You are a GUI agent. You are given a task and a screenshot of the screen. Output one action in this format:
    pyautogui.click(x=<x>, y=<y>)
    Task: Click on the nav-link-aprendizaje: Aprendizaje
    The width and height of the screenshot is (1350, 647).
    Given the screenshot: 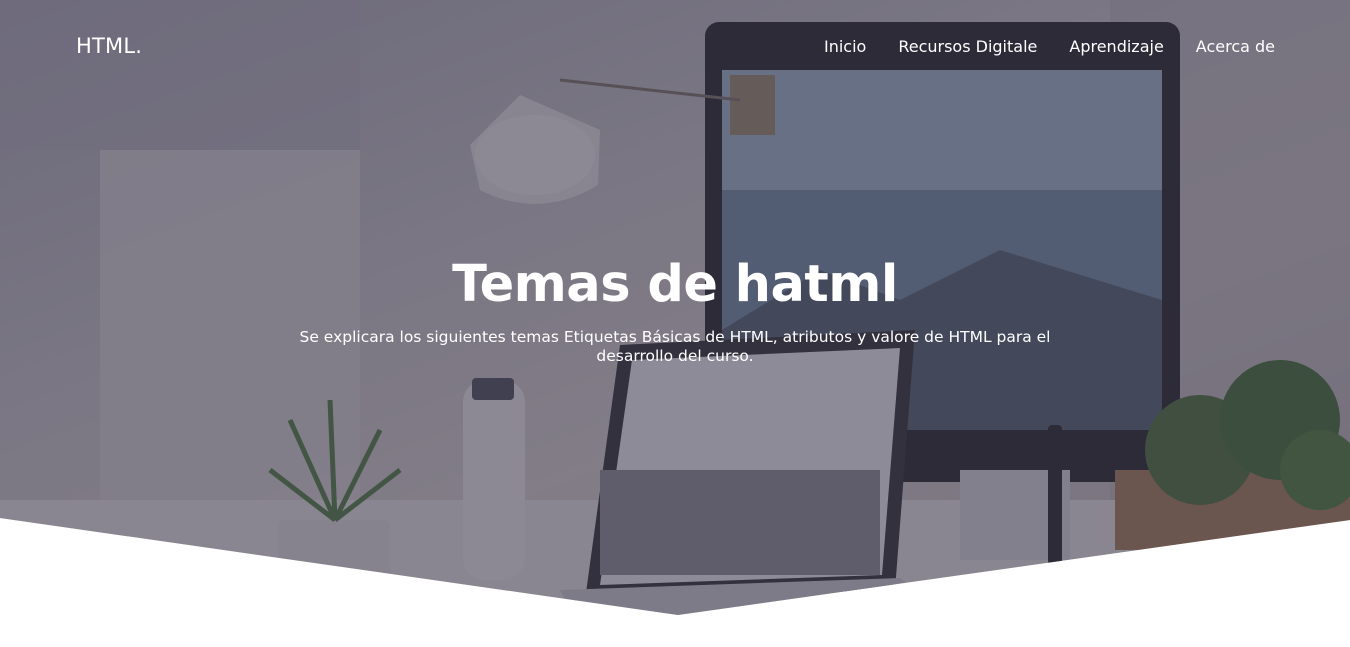 What is the action you would take?
    pyautogui.click(x=1116, y=46)
    